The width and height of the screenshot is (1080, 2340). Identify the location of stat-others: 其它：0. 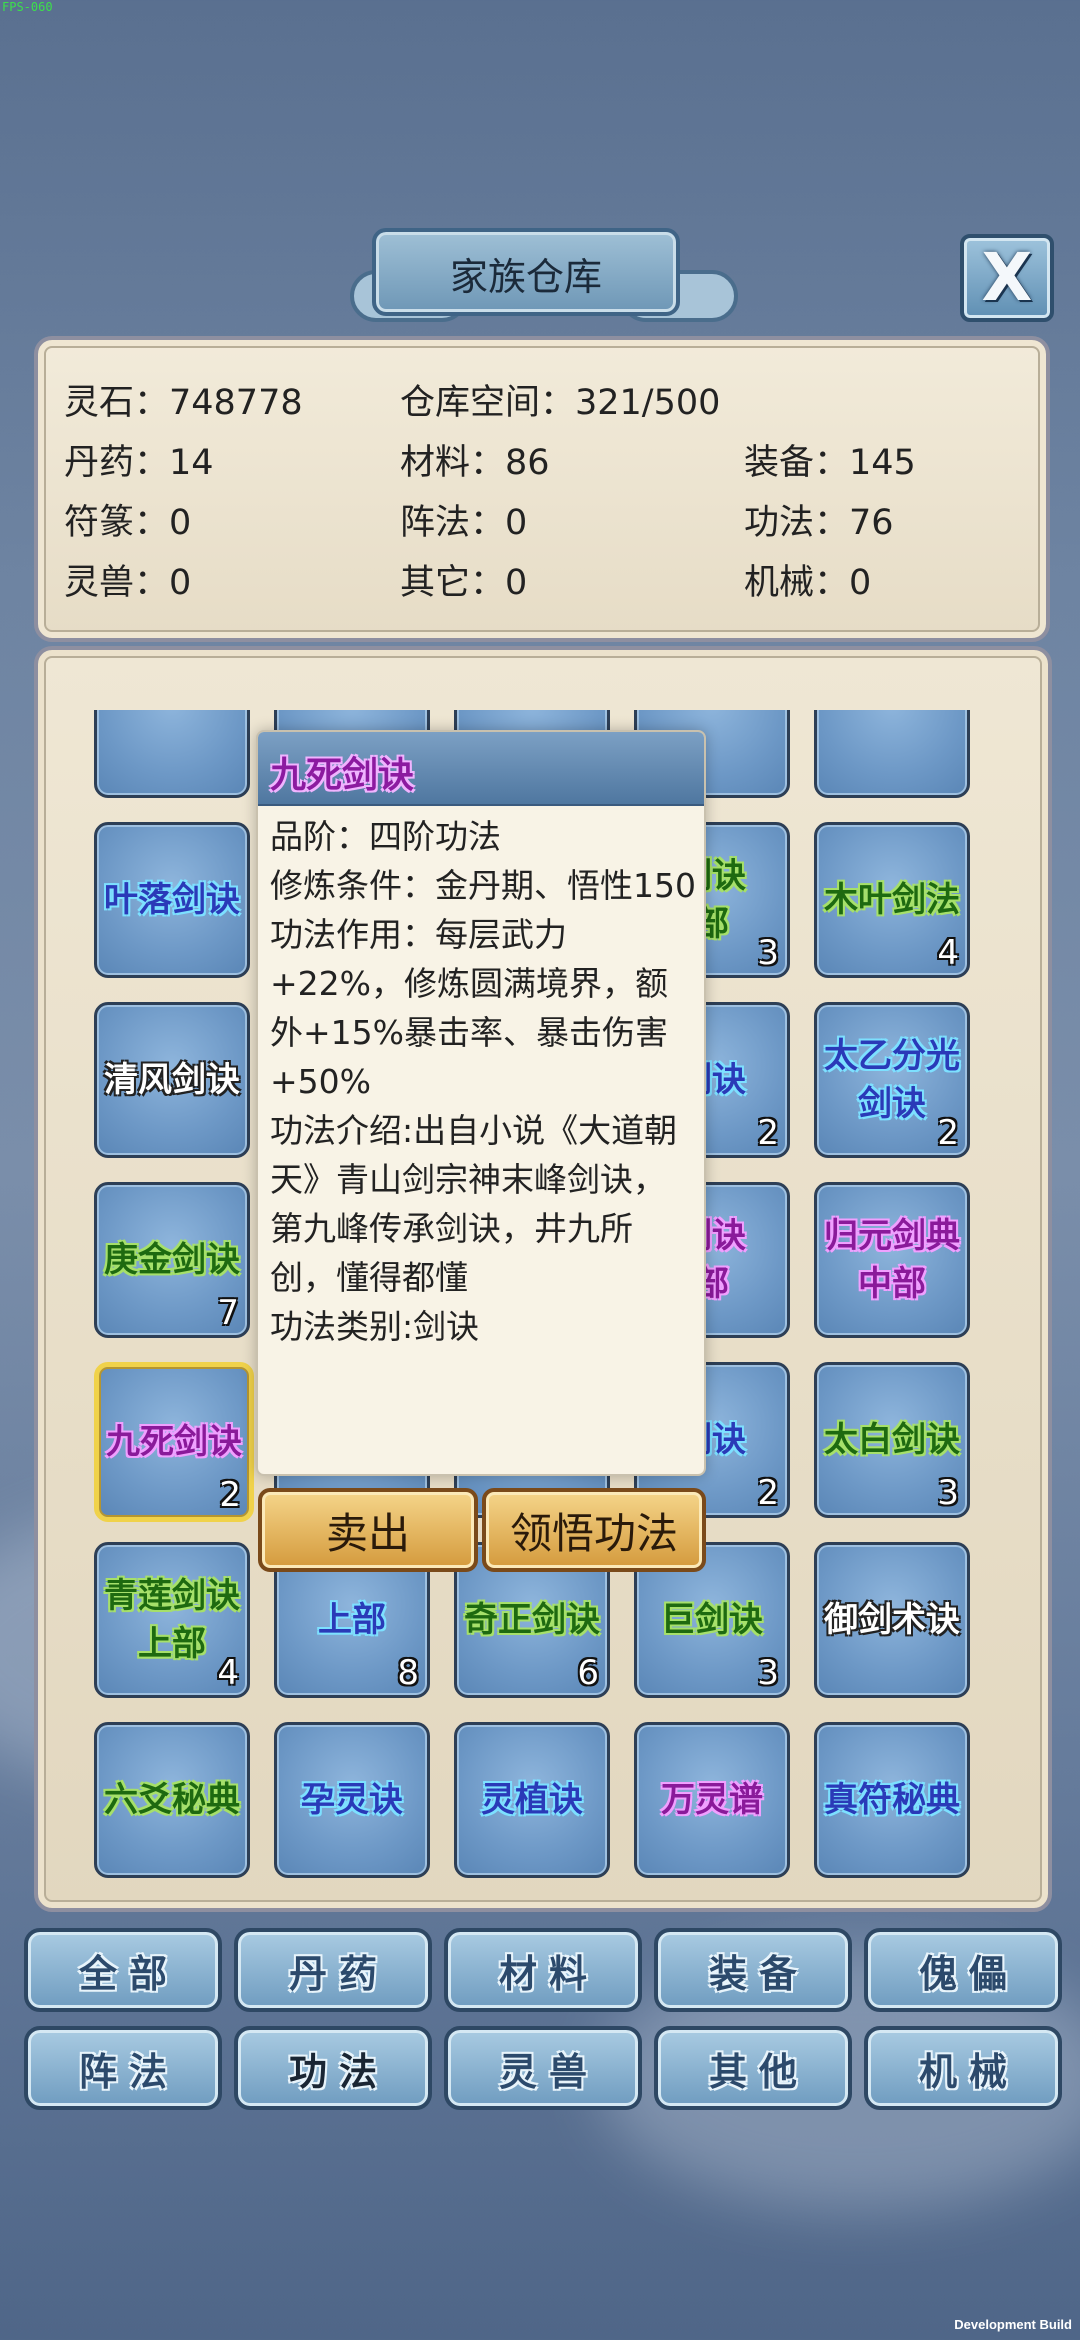
(464, 583).